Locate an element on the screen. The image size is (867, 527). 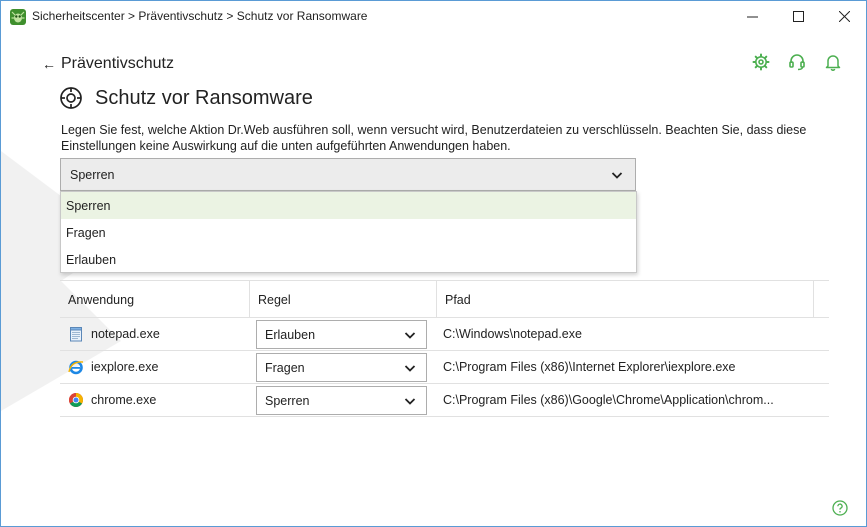
dropdown-option-fragen: Fragen is located at coordinates (348, 232).